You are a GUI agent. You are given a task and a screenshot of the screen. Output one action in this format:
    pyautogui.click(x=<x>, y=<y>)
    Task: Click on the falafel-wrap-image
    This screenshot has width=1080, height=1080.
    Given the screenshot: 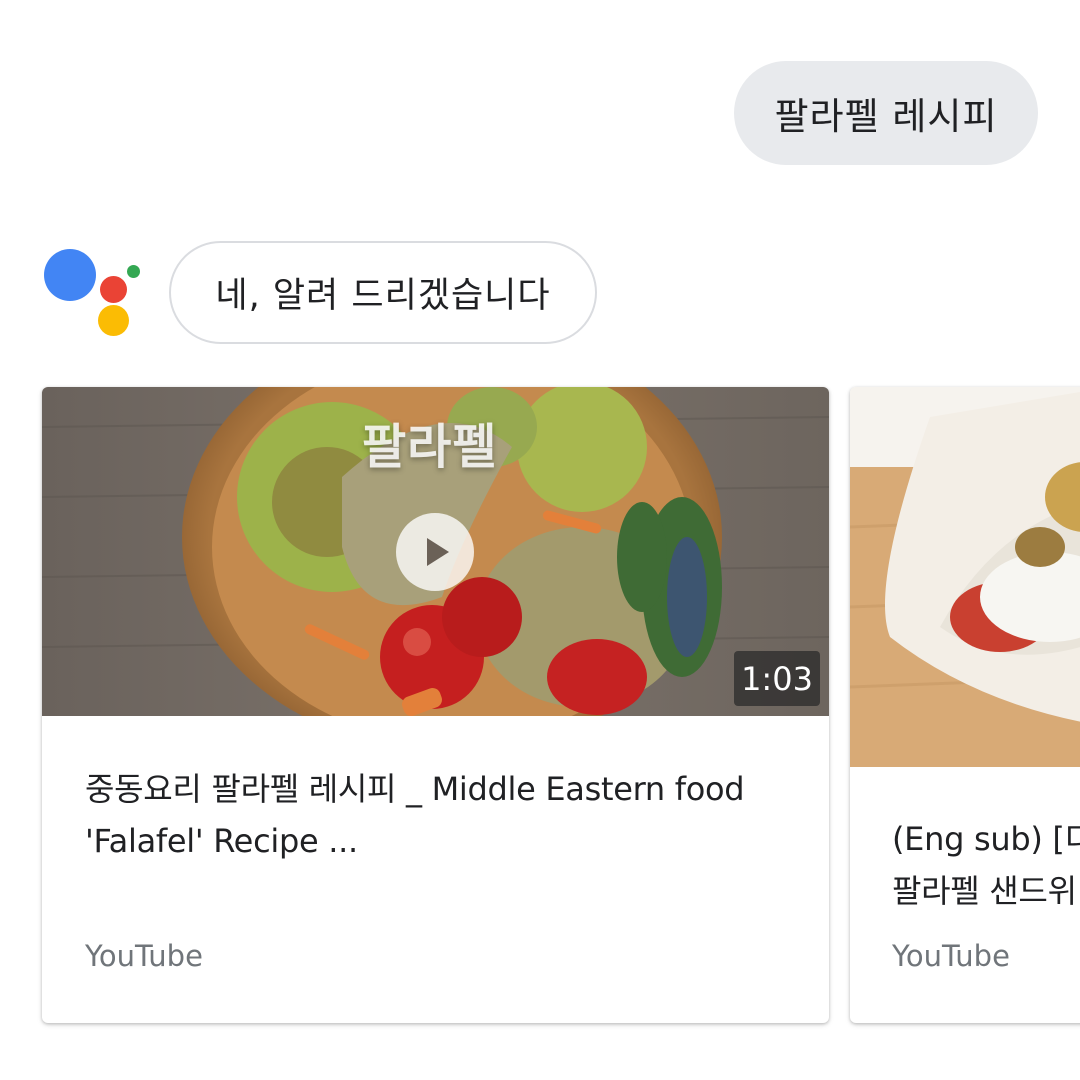 What is the action you would take?
    pyautogui.click(x=965, y=577)
    